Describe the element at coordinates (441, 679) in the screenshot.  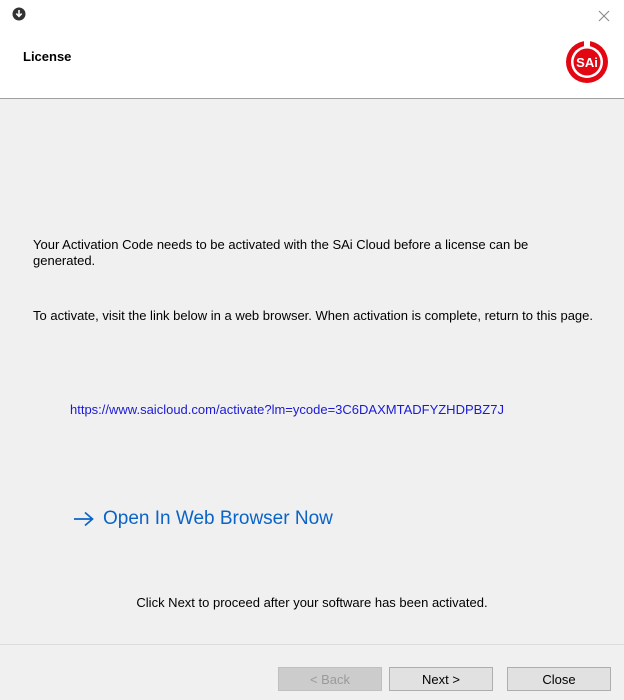
I see `next-button: Next >` at that location.